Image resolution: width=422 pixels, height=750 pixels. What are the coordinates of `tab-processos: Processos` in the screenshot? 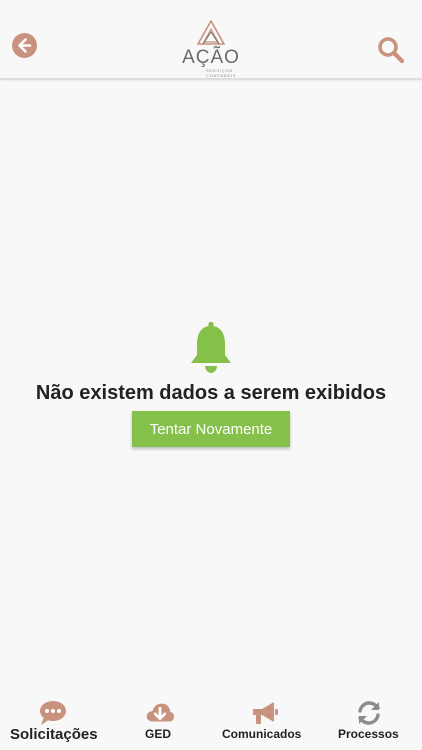 It's located at (370, 723).